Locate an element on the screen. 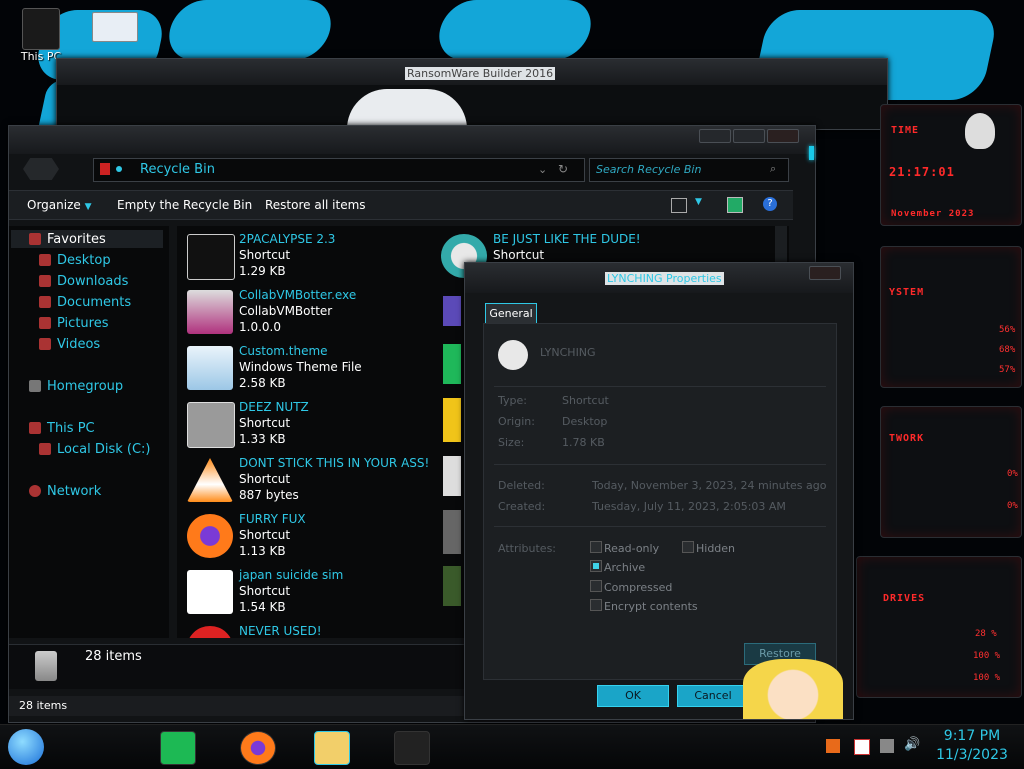 Image resolution: width=1024 pixels, height=769 pixels. attributes-label: Attributes: is located at coordinates (527, 548).